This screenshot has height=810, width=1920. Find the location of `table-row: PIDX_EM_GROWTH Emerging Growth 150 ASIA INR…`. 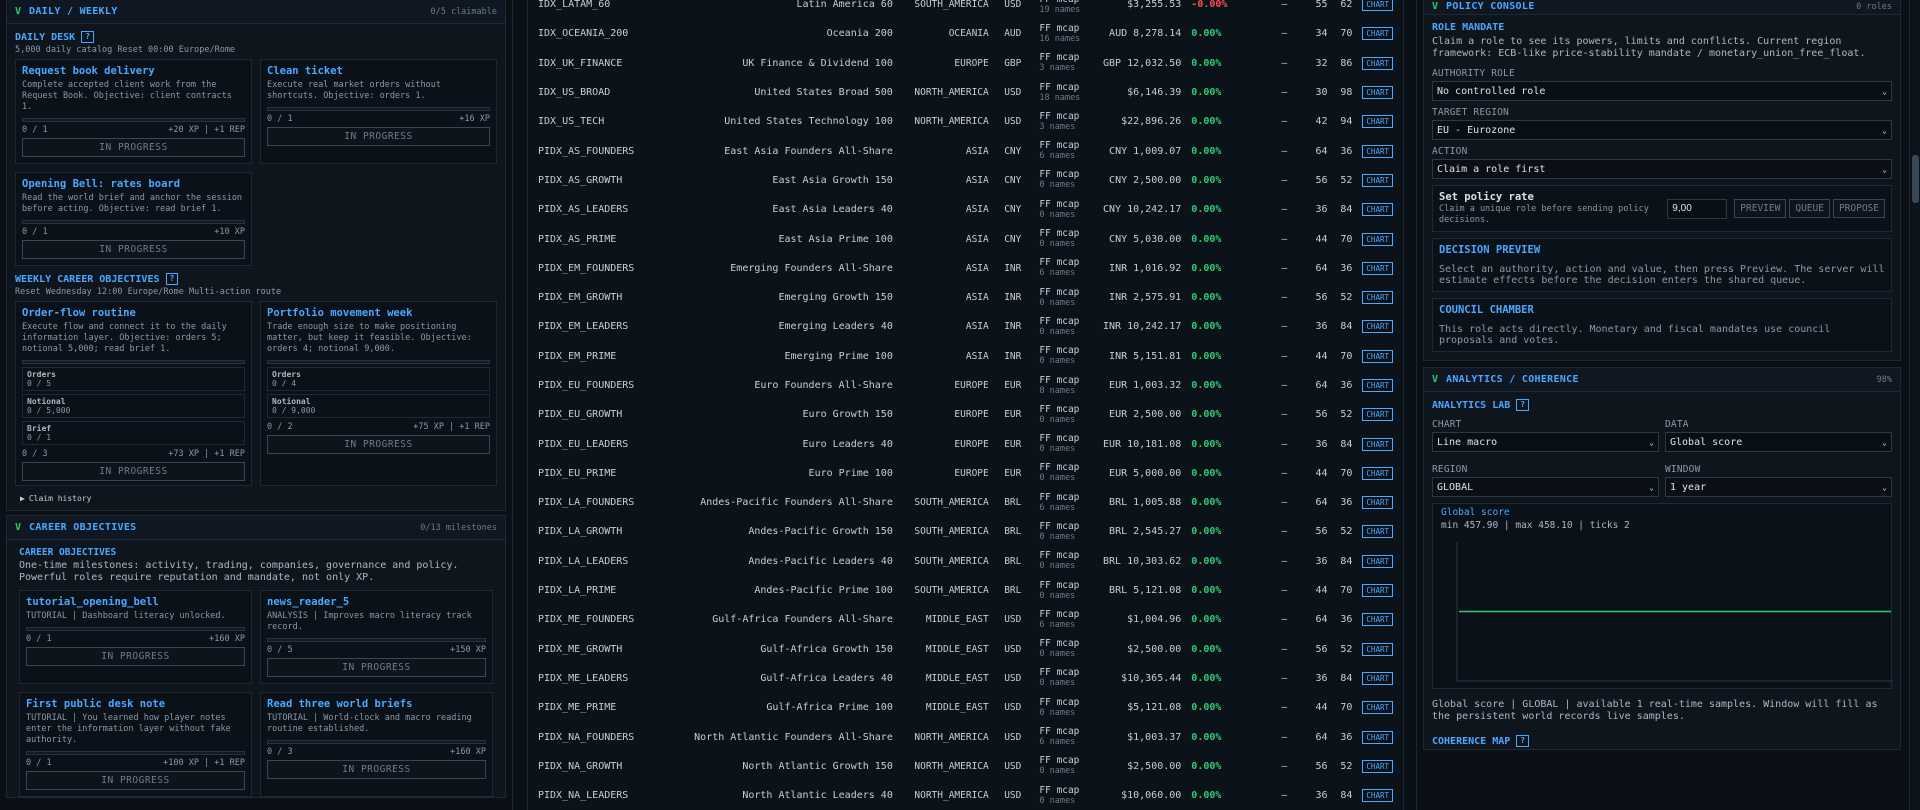

table-row: PIDX_EM_GROWTH Emerging Growth 150 ASIA INR… is located at coordinates (965, 297).